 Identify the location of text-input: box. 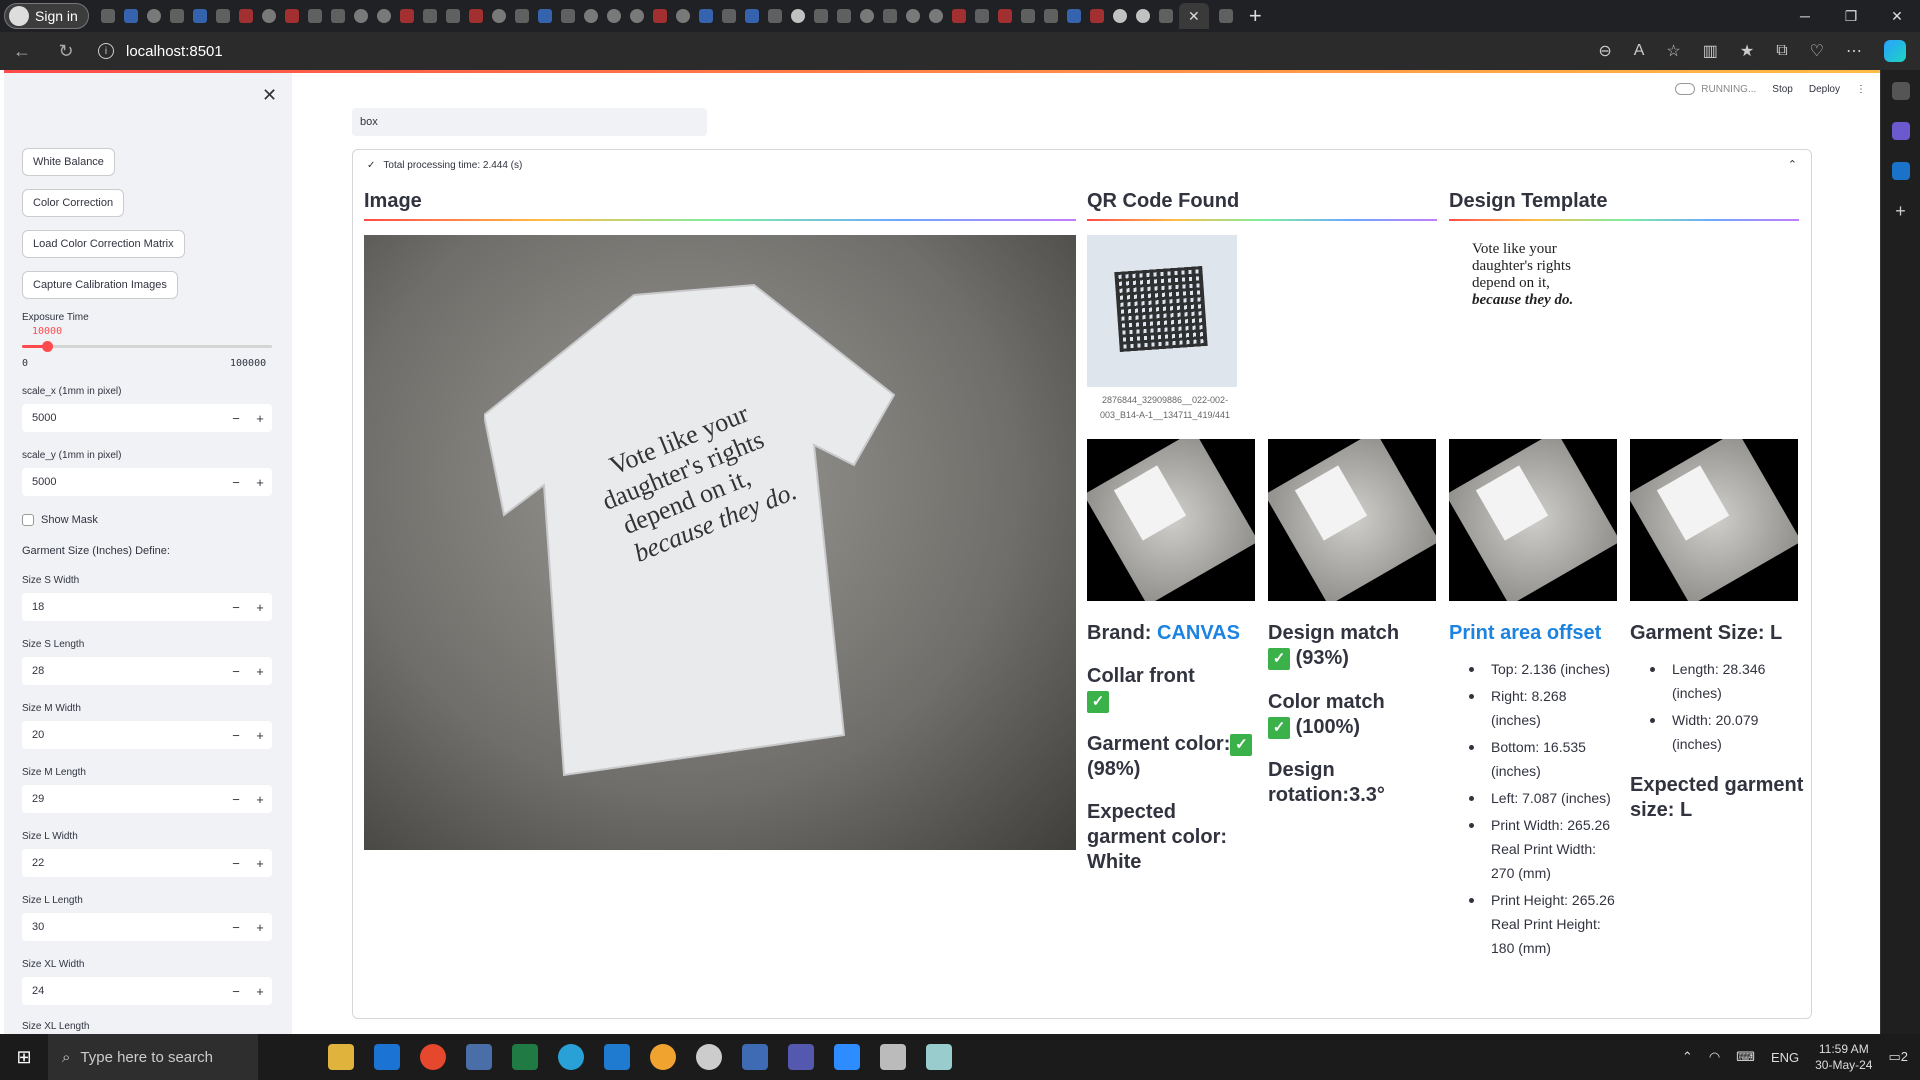
(529, 122).